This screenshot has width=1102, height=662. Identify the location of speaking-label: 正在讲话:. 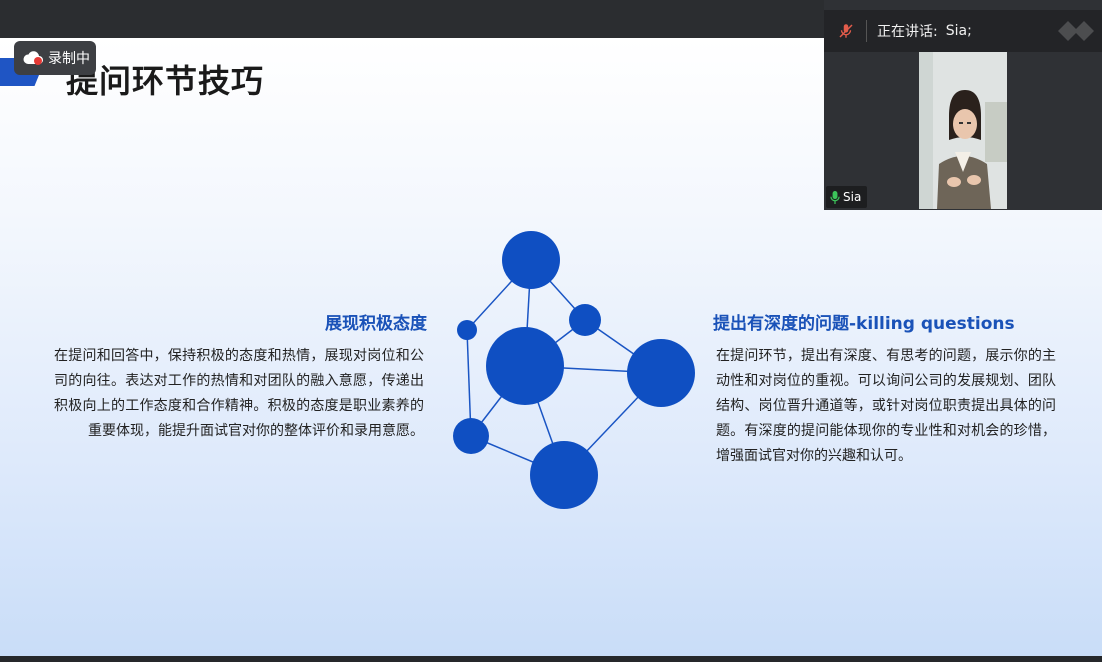
(907, 32).